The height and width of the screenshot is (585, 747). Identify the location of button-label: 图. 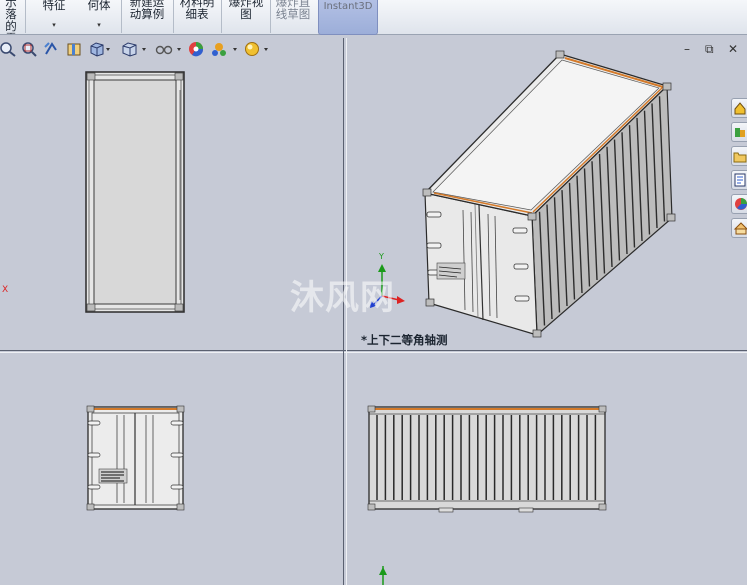
(246, 14).